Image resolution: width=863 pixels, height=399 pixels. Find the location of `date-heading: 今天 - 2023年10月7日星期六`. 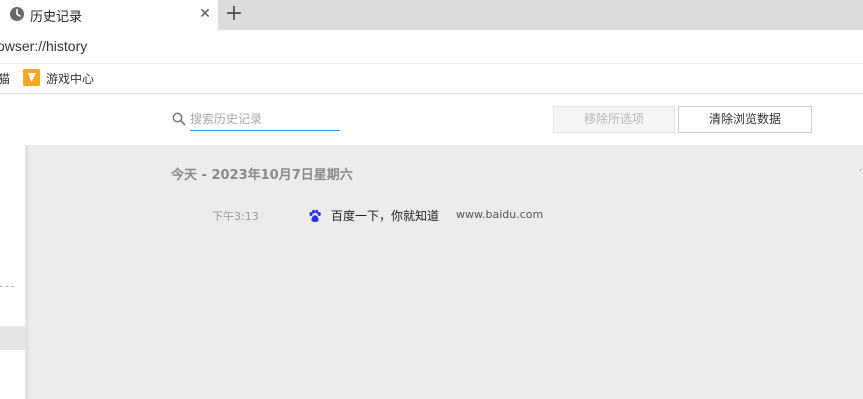

date-heading: 今天 - 2023年10月7日星期六 is located at coordinates (262, 175).